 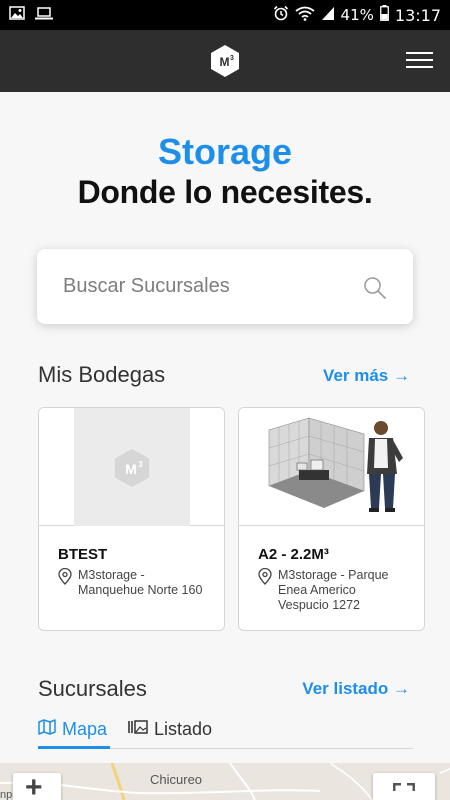 What do you see at coordinates (417, 15) in the screenshot?
I see `clock-time: 13:17` at bounding box center [417, 15].